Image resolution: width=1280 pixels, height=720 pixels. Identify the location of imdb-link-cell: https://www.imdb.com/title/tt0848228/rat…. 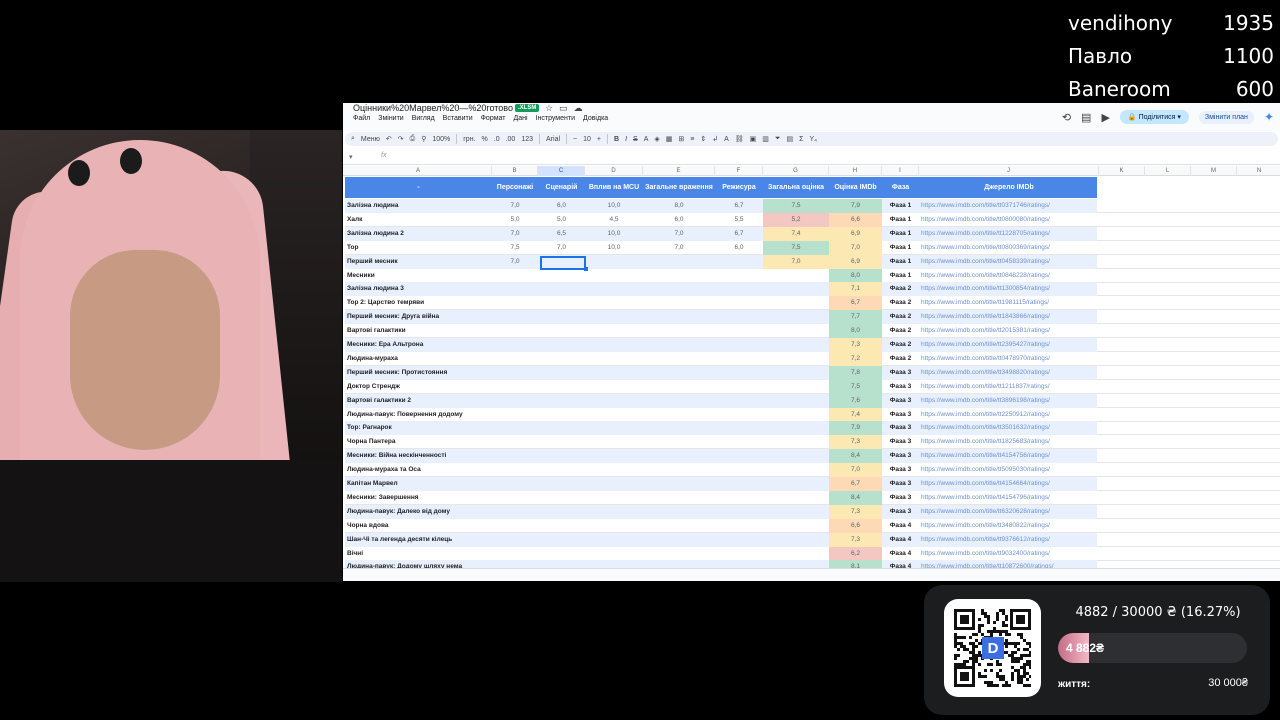
(1009, 276).